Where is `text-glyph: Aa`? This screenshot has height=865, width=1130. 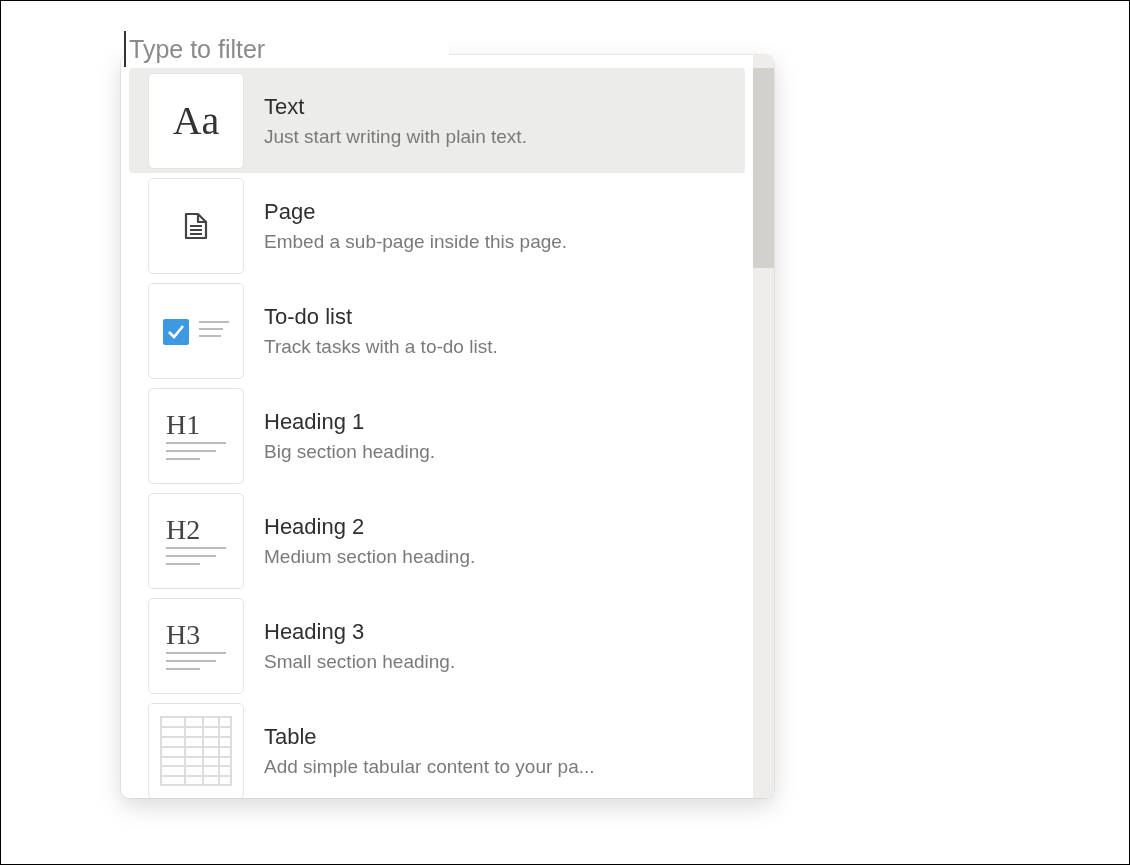
text-glyph: Aa is located at coordinates (196, 120).